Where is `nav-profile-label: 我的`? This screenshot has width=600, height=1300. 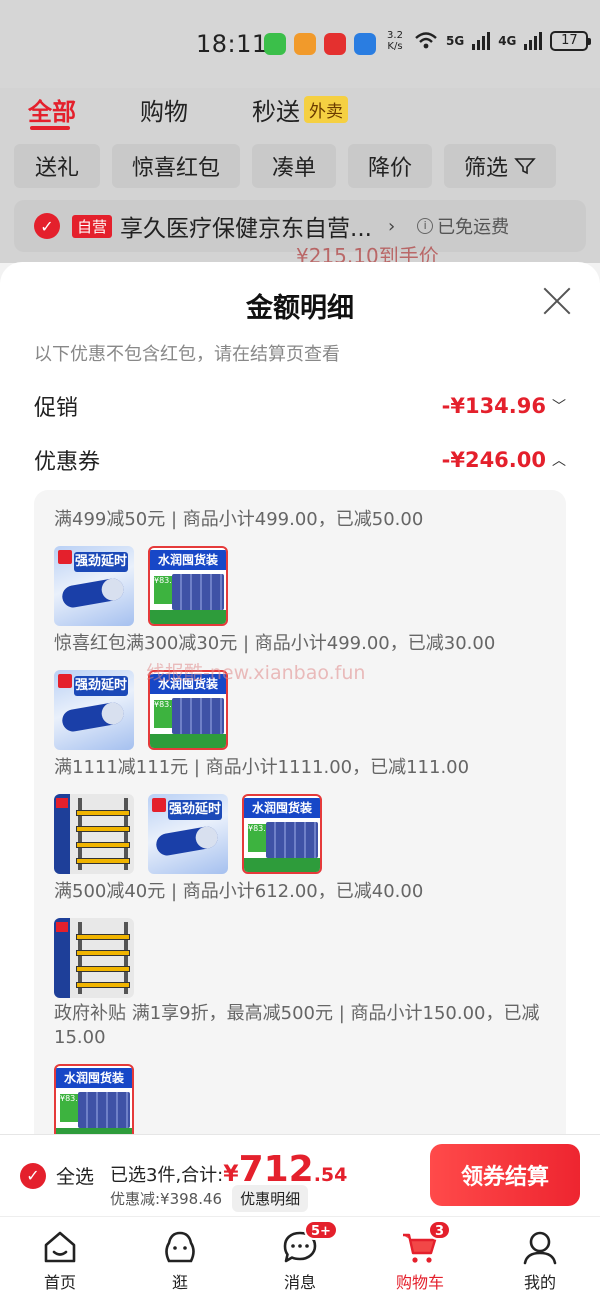
nav-profile-label: 我的 is located at coordinates (539, 1282).